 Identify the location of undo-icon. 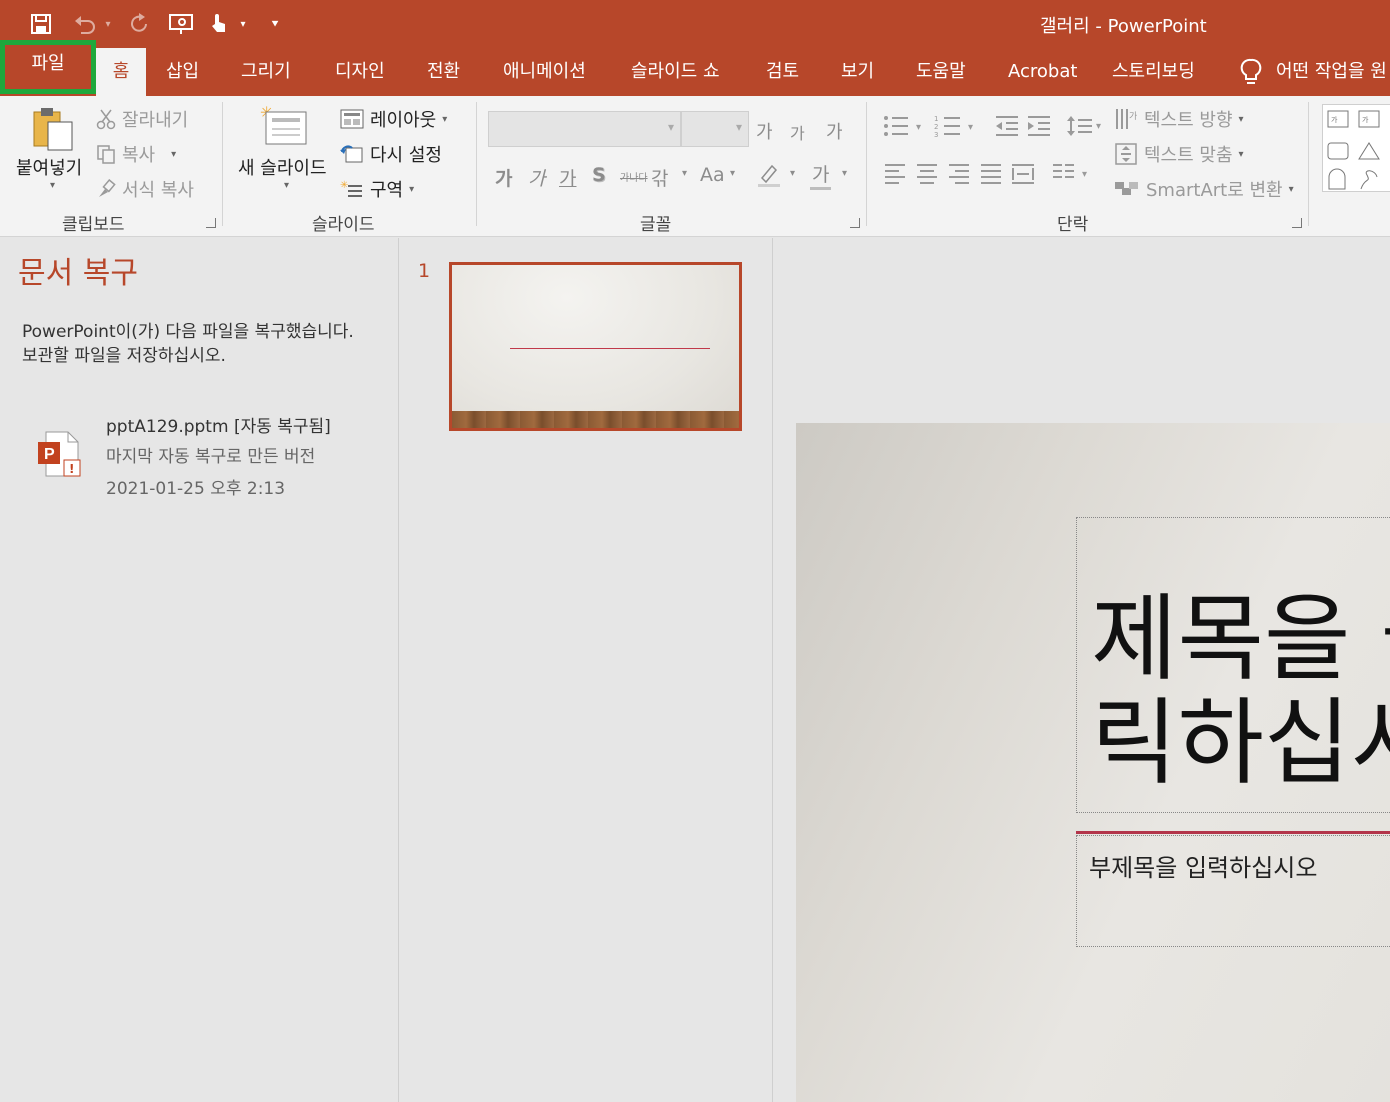
(85, 24).